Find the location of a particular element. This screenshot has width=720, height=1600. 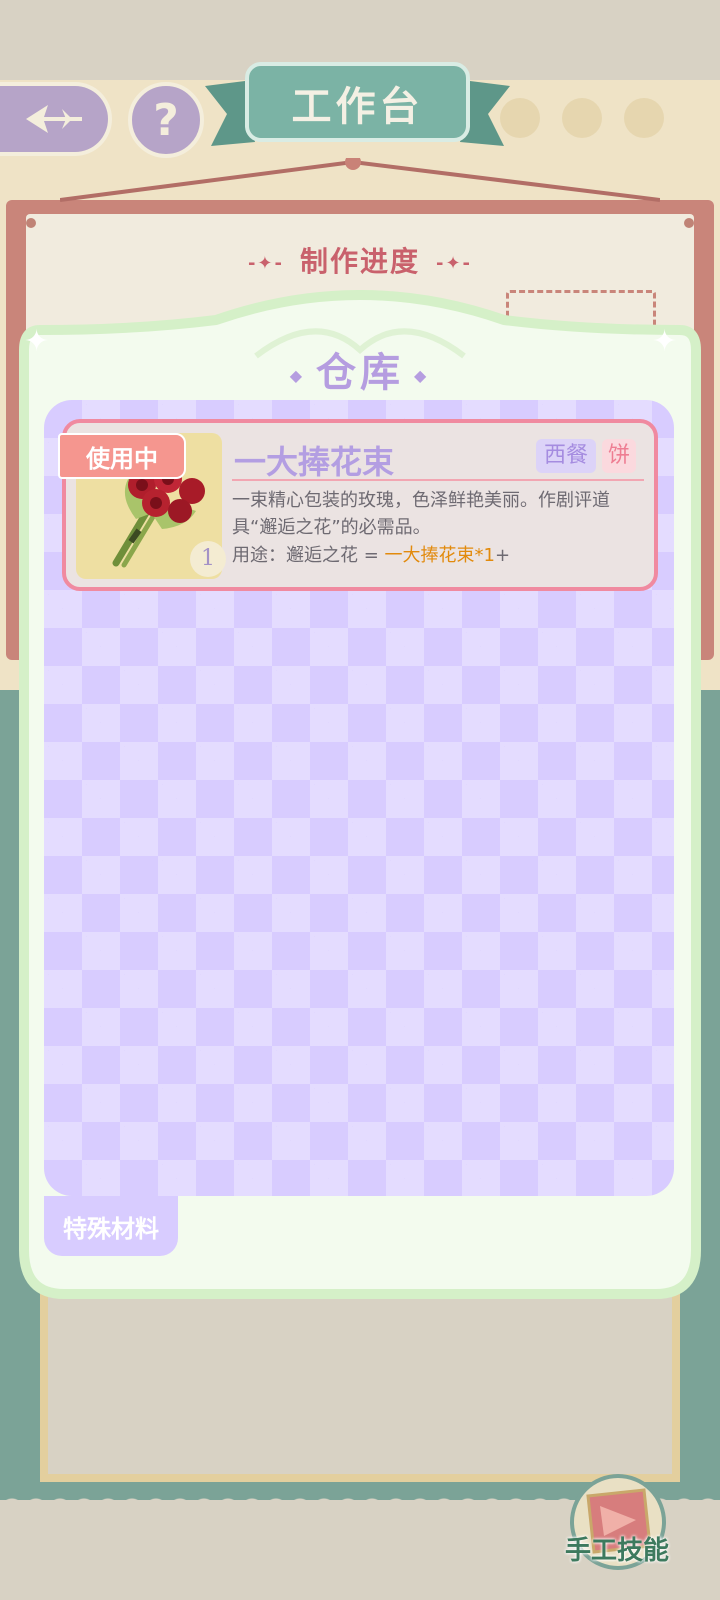

back-button is located at coordinates (56, 119).